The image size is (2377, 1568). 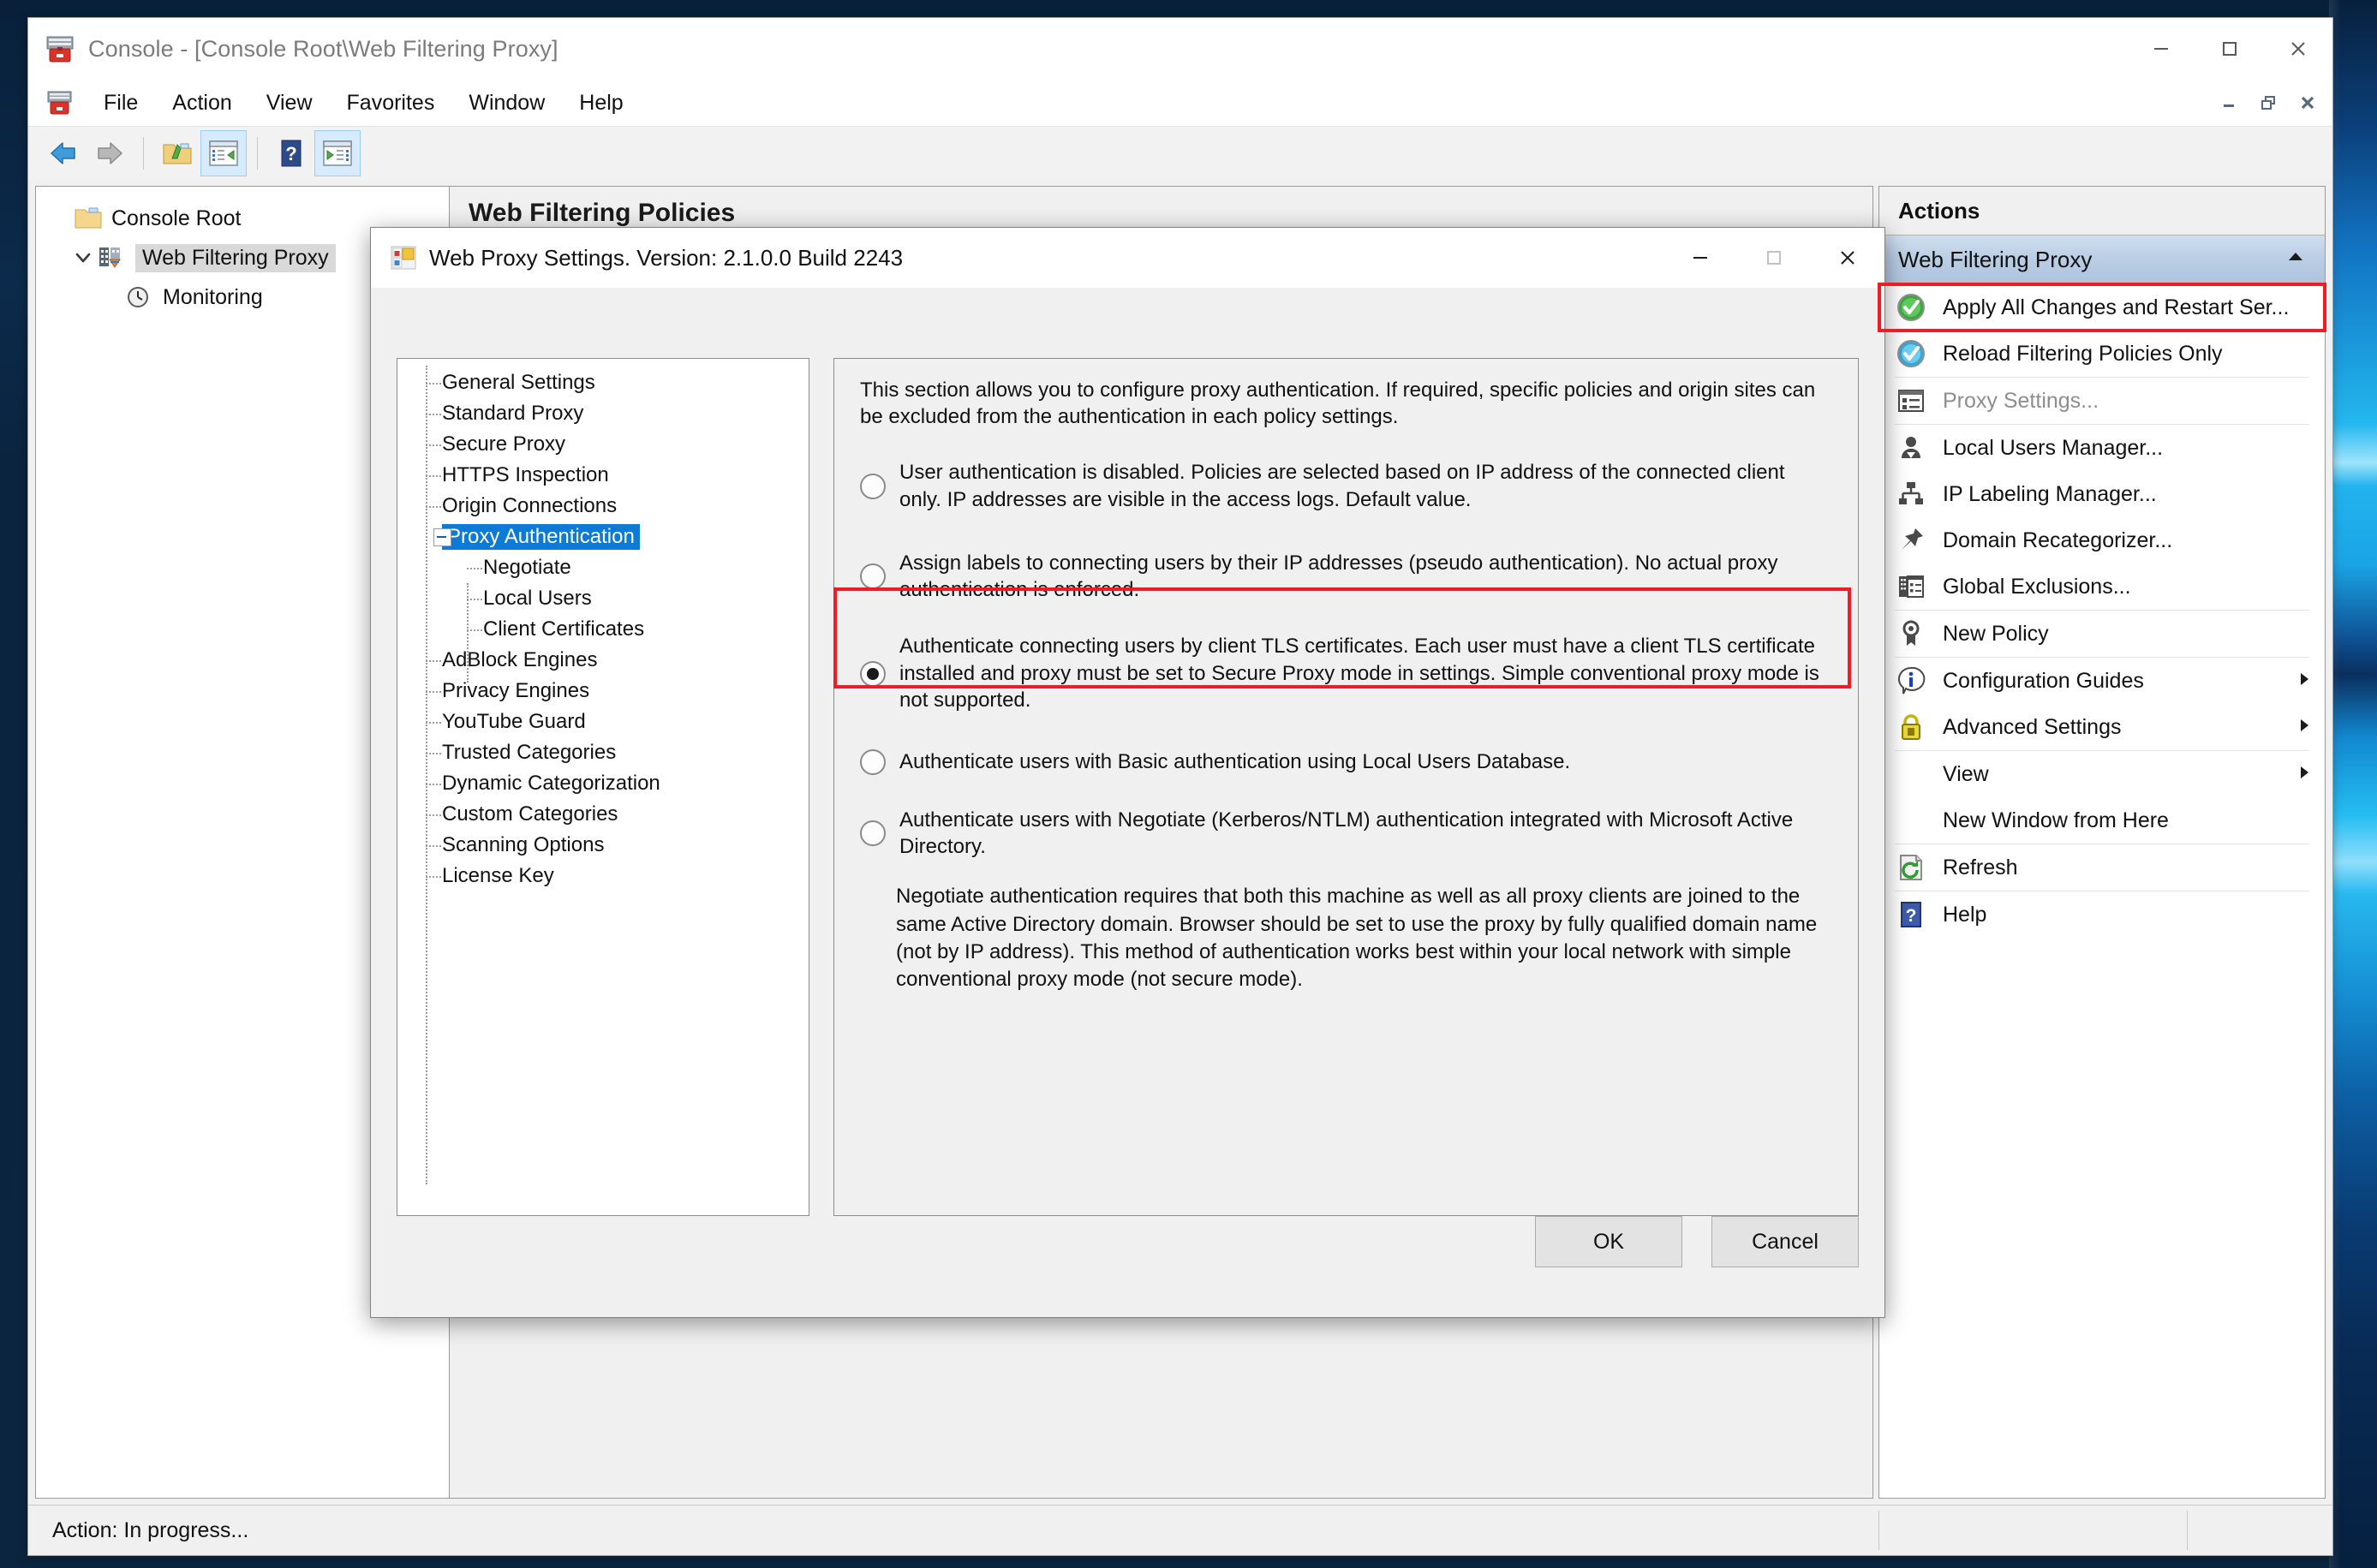 I want to click on settings-tree-item-standard-proxy: Standard Proxy, so click(x=603, y=413).